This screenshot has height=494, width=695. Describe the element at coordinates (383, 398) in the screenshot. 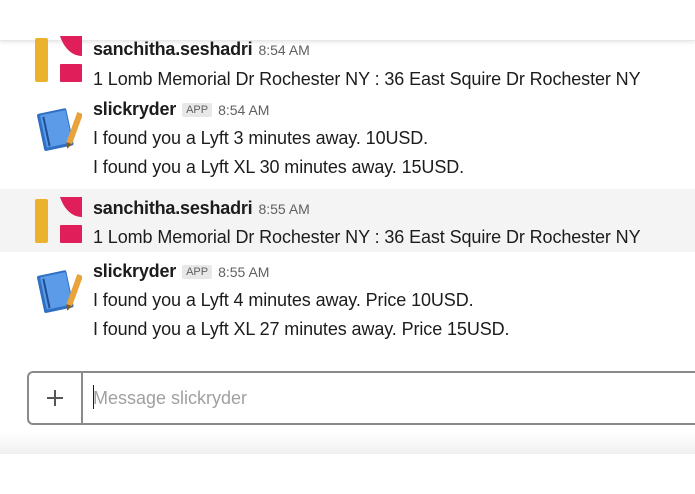

I see `message-input` at that location.